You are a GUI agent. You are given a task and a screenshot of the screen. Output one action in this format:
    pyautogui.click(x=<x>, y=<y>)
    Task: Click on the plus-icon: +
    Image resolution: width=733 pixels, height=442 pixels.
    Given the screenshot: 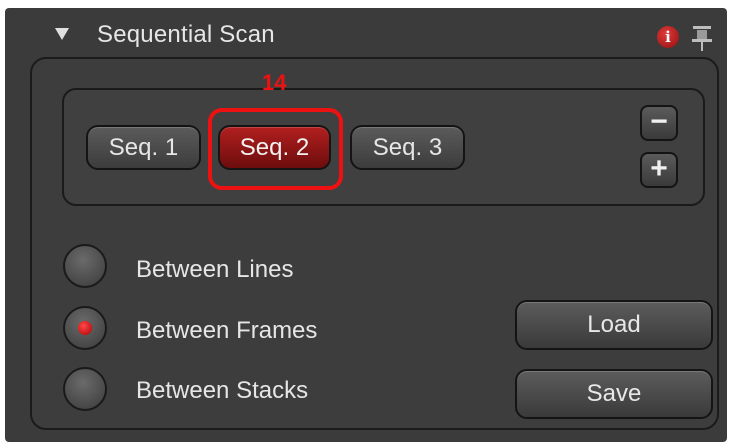 What is the action you would take?
    pyautogui.click(x=659, y=168)
    